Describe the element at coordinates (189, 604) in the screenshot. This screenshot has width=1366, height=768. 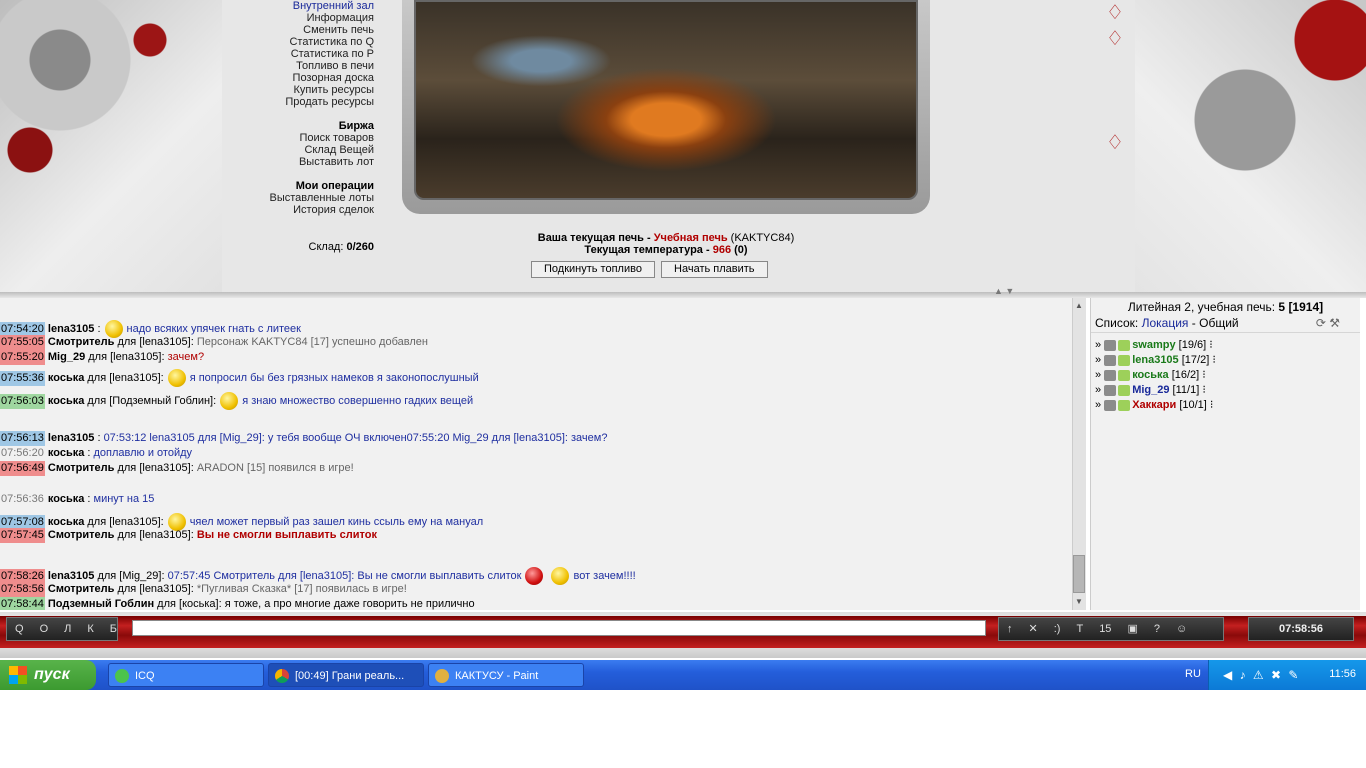
I see `message-target: для [коська]:` at that location.